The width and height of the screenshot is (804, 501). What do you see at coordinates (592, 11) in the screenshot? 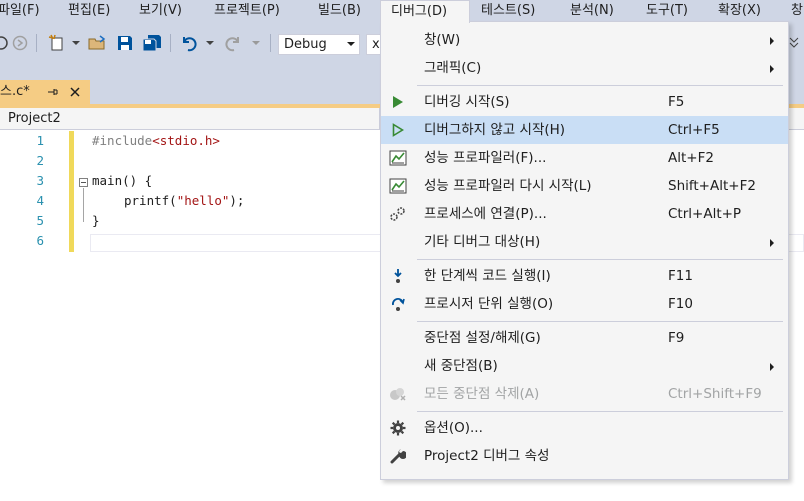
I see `menu-analyze: 분석(N)` at bounding box center [592, 11].